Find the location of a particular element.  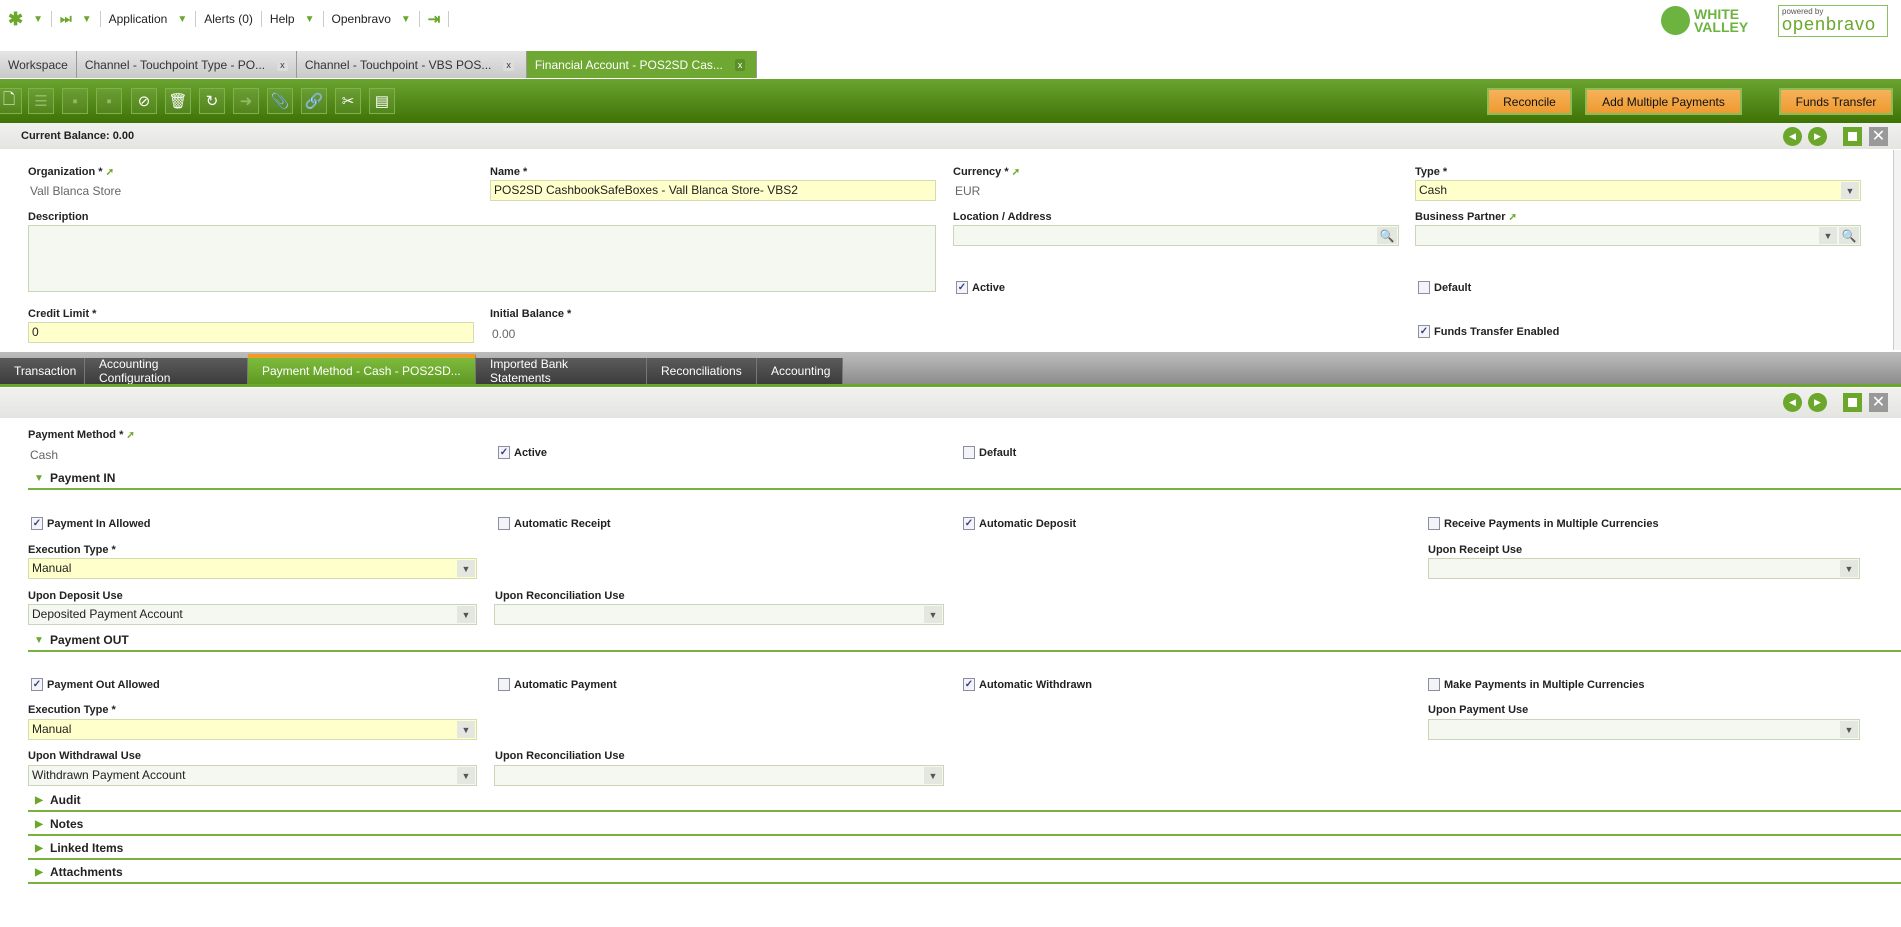

in-reconciliation-label: Upon Reconciliation Use is located at coordinates (560, 596).